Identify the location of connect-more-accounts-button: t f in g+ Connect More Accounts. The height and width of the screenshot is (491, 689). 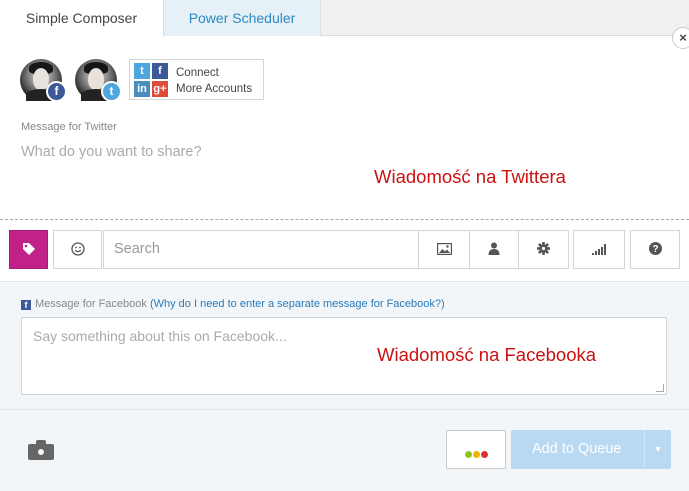
(196, 79).